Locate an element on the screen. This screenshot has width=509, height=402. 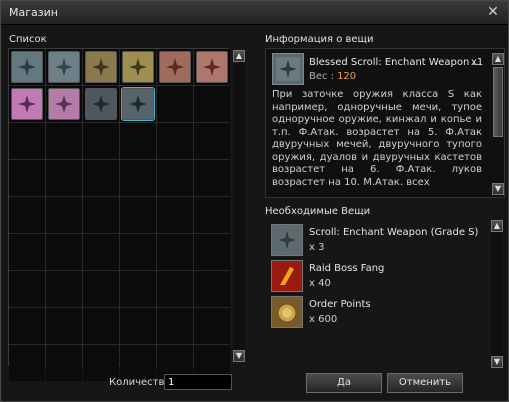
required-label: Необходимые Вещи is located at coordinates (318, 211).